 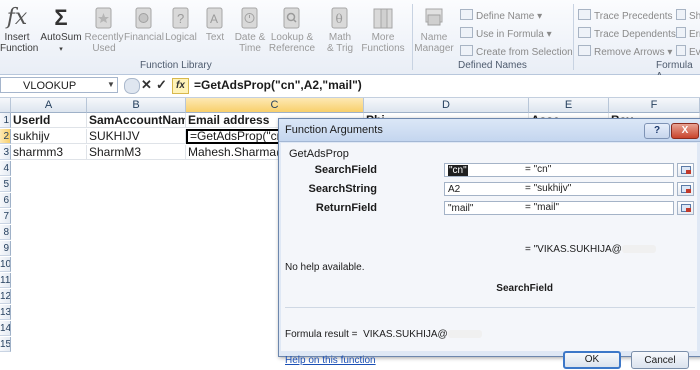 I want to click on cell-c2-active: =GetAdsProp("cn",A, so click(x=233, y=136).